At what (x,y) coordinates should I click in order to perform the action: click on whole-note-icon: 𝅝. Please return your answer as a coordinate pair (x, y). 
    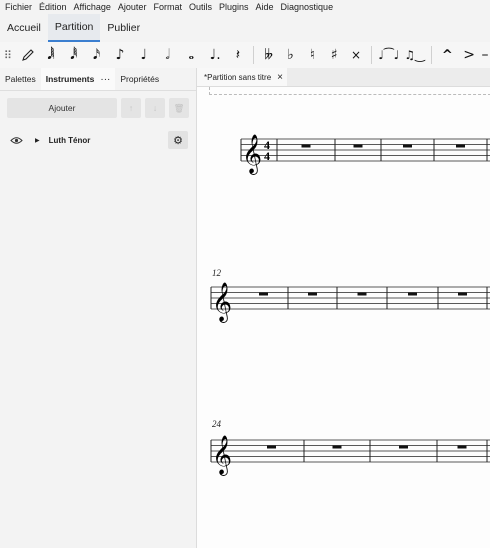
    Looking at the image, I should click on (191, 55).